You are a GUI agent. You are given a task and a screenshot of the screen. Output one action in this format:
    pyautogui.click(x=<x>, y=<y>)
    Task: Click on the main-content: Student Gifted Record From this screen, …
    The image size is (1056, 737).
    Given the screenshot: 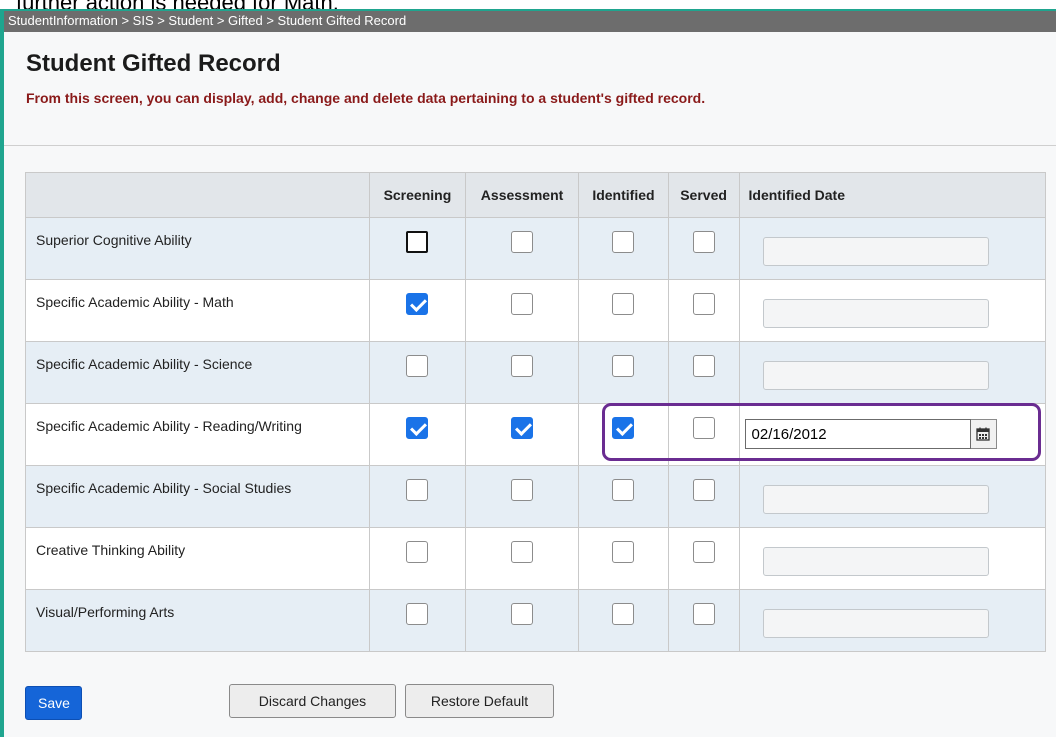 What is the action you would take?
    pyautogui.click(x=530, y=69)
    